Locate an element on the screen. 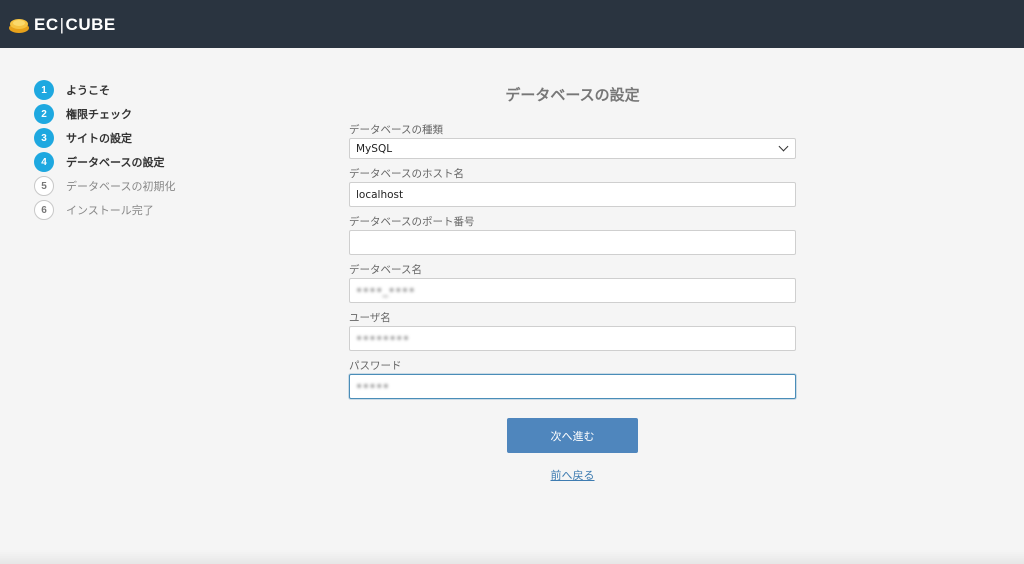 Image resolution: width=1024 pixels, height=564 pixels. bottom-shadow is located at coordinates (512, 557).